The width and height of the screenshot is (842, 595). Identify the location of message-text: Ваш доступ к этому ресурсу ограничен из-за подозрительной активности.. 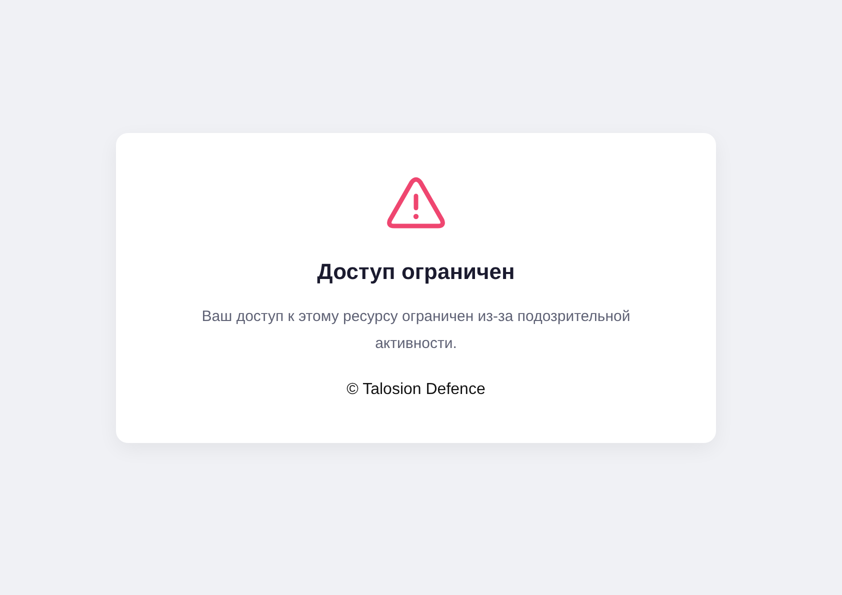
(416, 330).